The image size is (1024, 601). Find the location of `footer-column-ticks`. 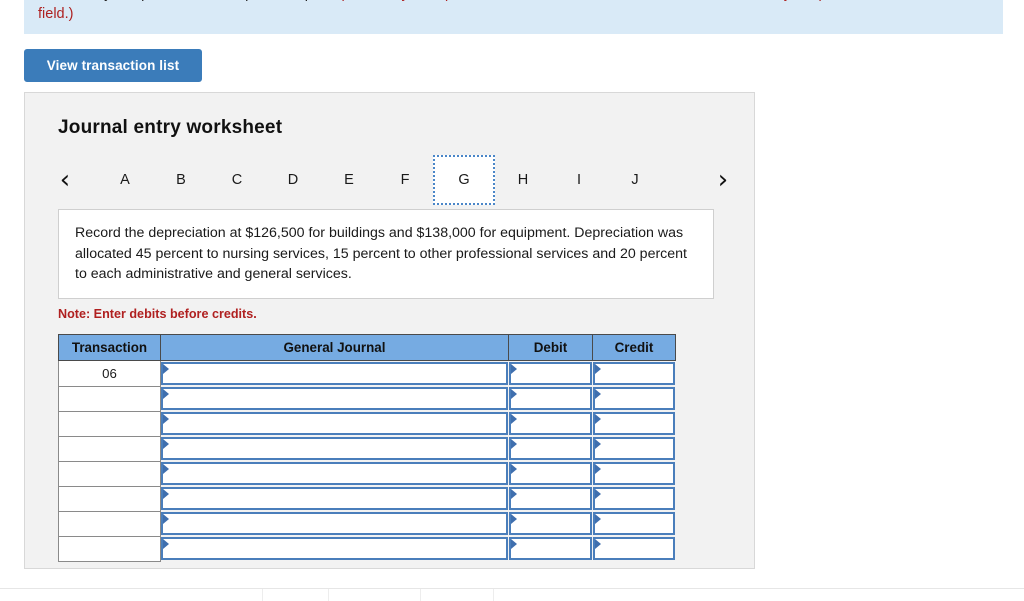

footer-column-ticks is located at coordinates (512, 595).